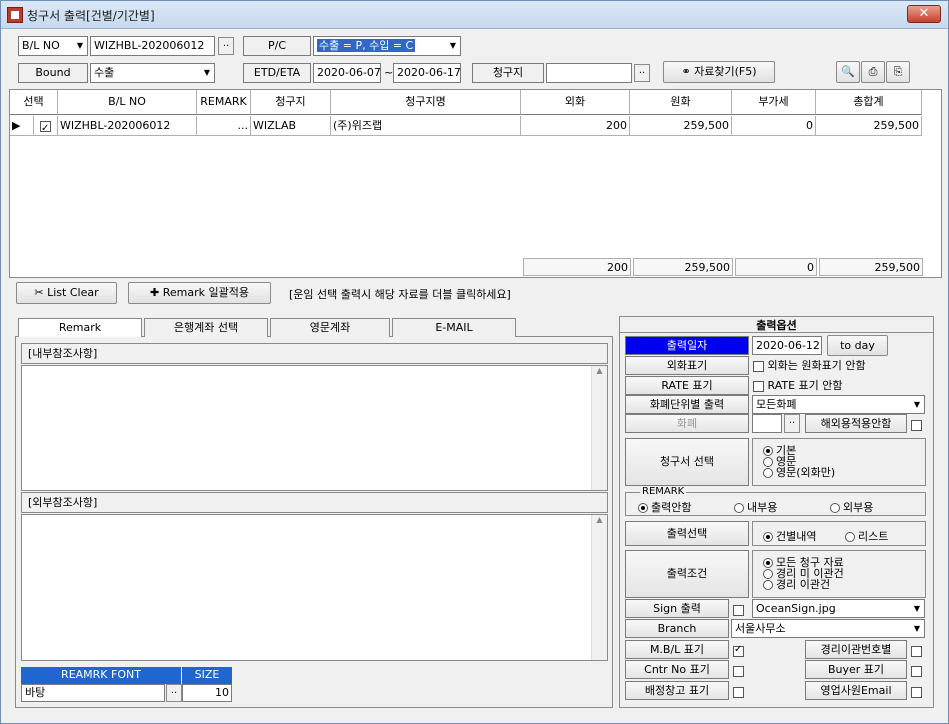 The height and width of the screenshot is (724, 949). What do you see at coordinates (796, 536) in the screenshot?
I see `radio-output-detail-label: 건별내역` at bounding box center [796, 536].